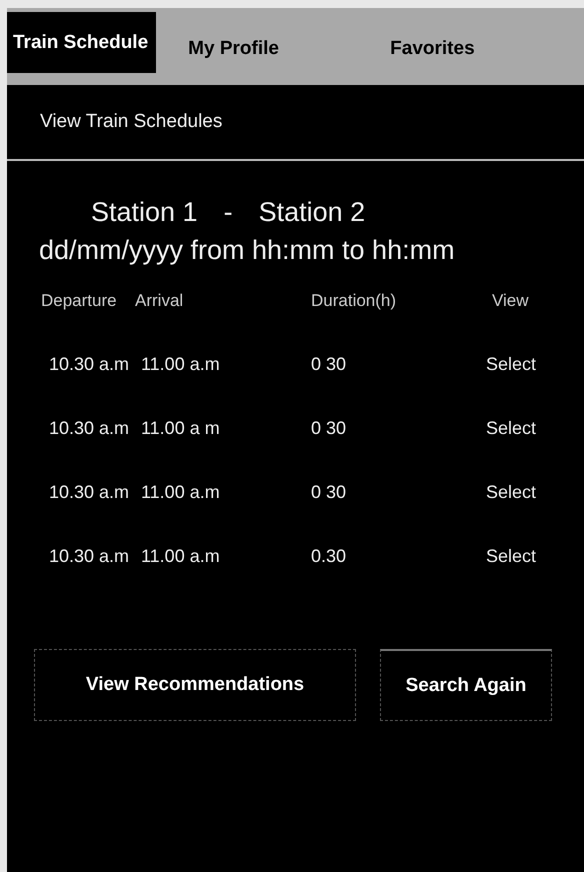 Image resolution: width=584 pixels, height=872 pixels. I want to click on station-name: Station 1, so click(144, 212).